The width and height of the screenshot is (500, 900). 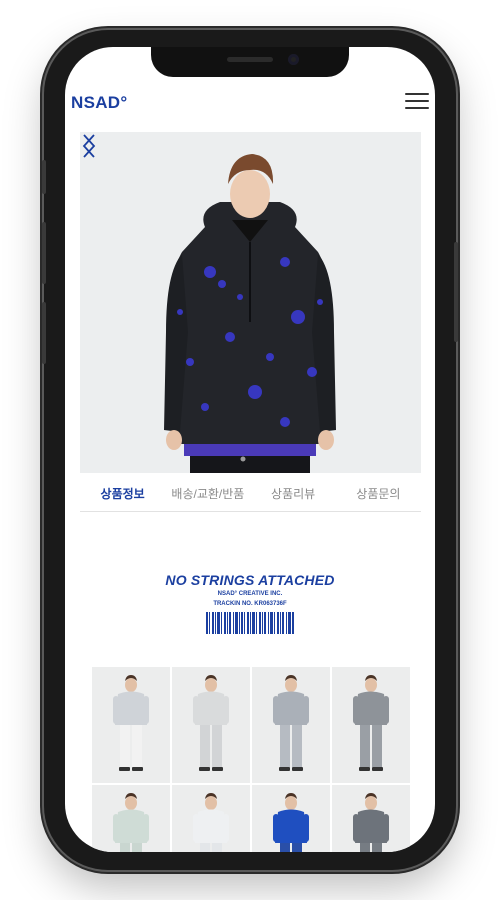 I want to click on chevron-right-icon, so click(x=89, y=146).